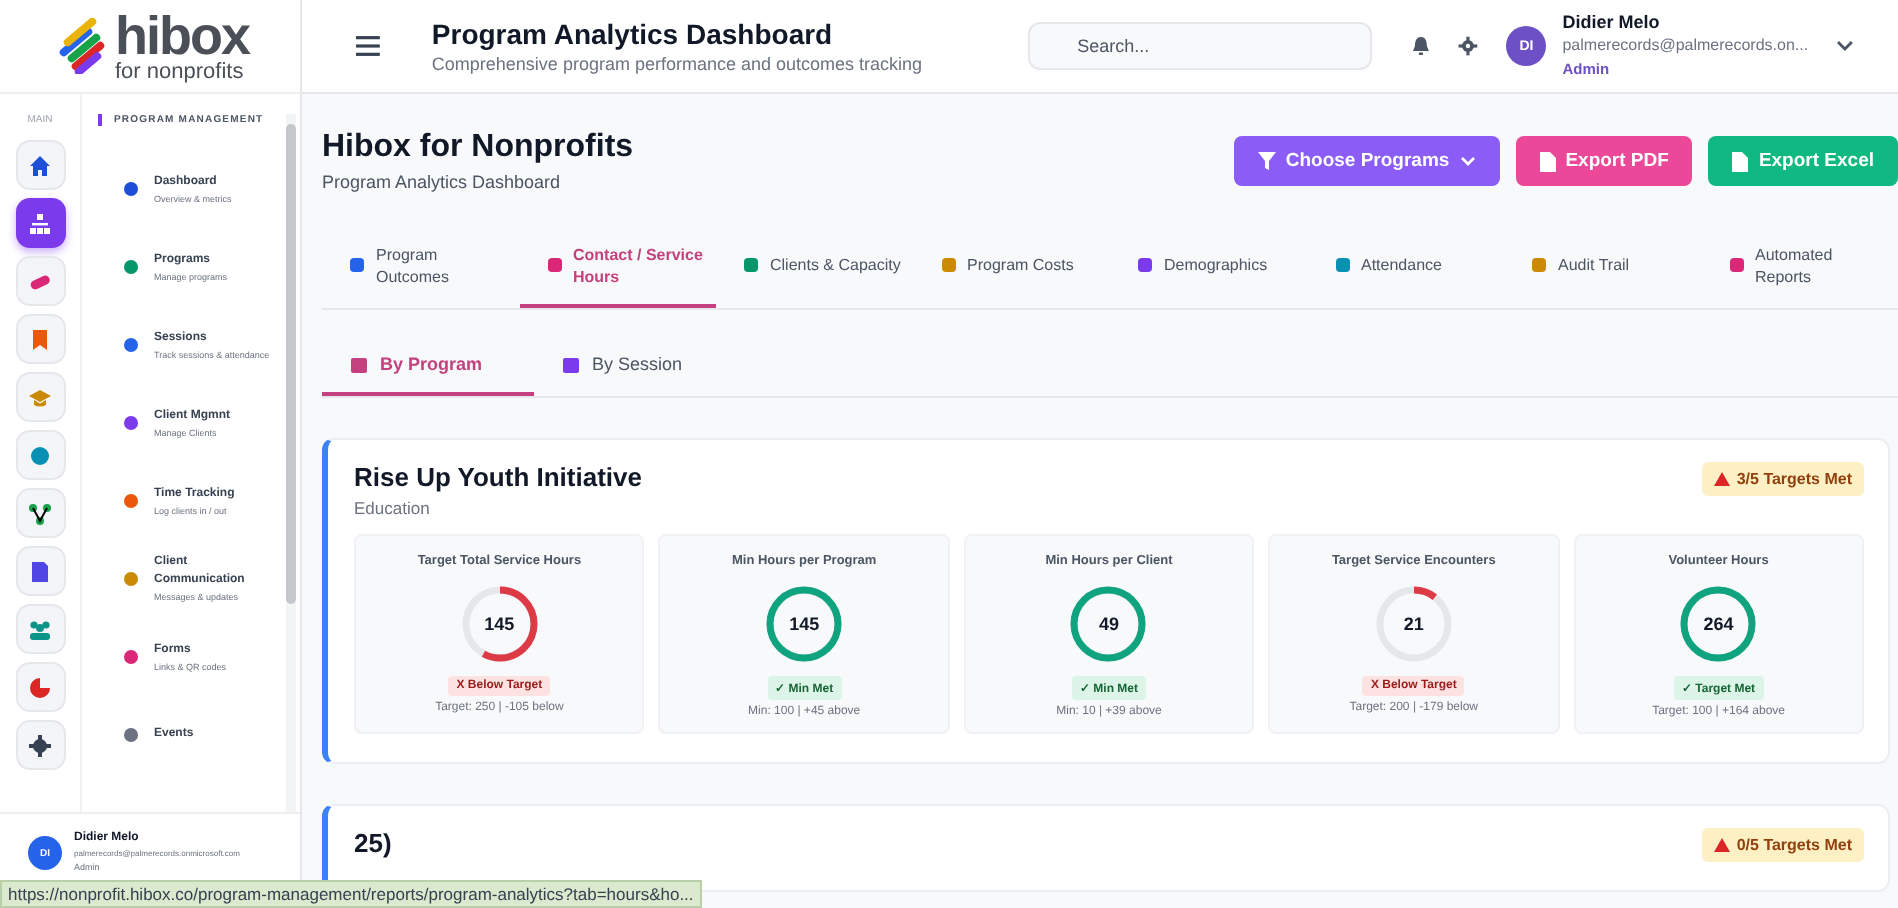 The height and width of the screenshot is (908, 1898). What do you see at coordinates (1718, 624) in the screenshot?
I see `metric-value: 264` at bounding box center [1718, 624].